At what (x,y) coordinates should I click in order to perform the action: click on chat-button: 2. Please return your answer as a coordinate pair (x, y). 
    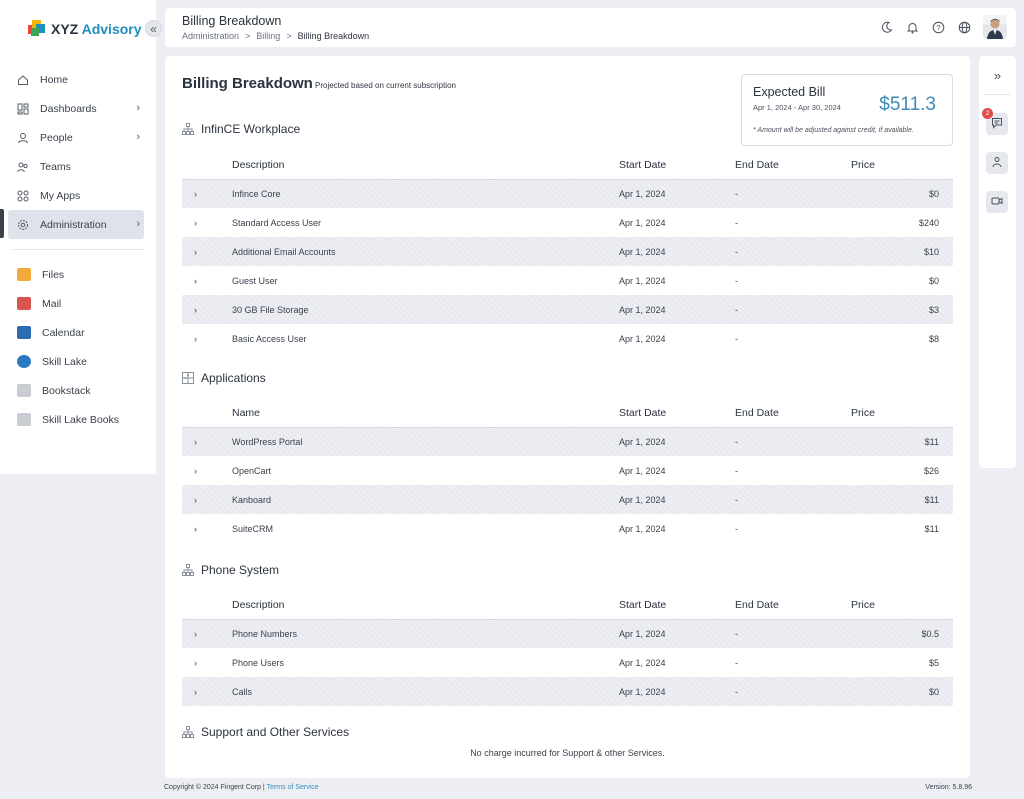
    Looking at the image, I should click on (995, 121).